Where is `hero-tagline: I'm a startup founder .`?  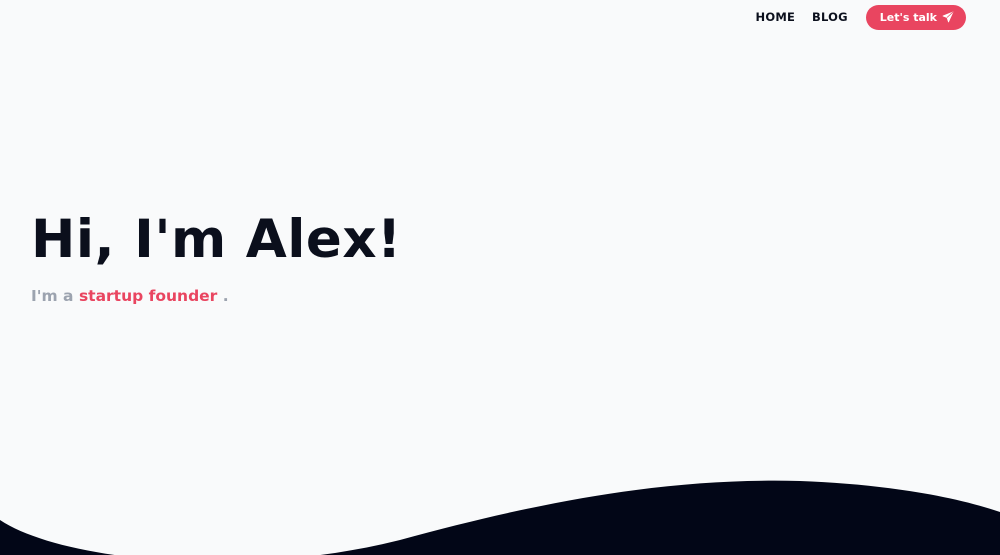 hero-tagline: I'm a startup founder . is located at coordinates (130, 296).